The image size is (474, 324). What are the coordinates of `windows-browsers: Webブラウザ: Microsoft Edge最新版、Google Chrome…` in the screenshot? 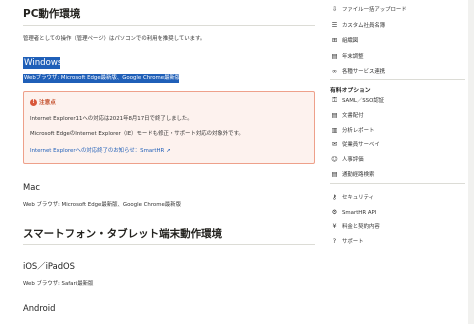 It's located at (102, 78).